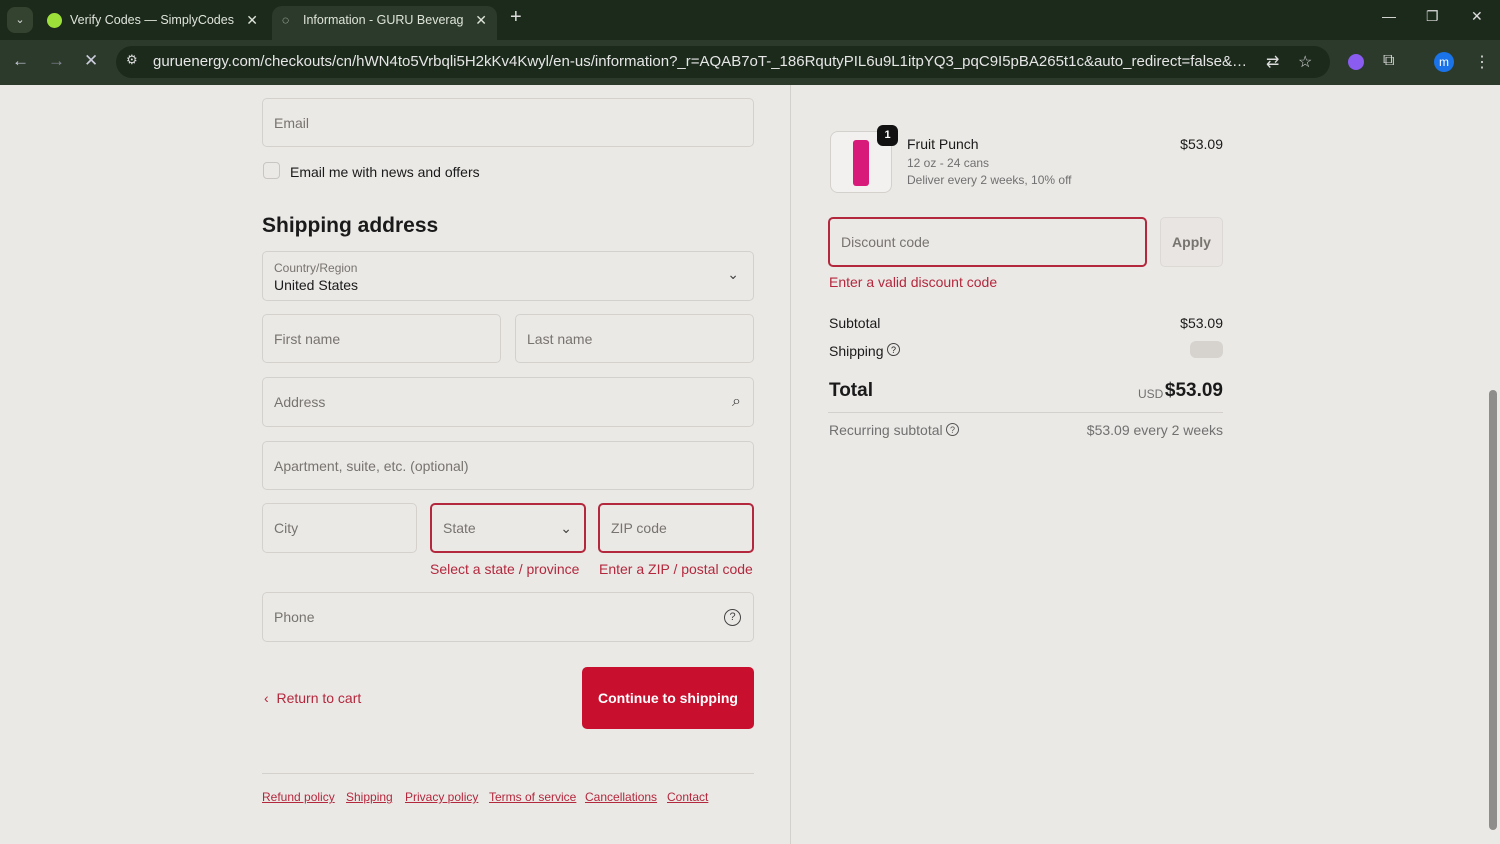 The height and width of the screenshot is (844, 1500). Describe the element at coordinates (943, 144) in the screenshot. I see `product-name: Fruit Punch` at that location.